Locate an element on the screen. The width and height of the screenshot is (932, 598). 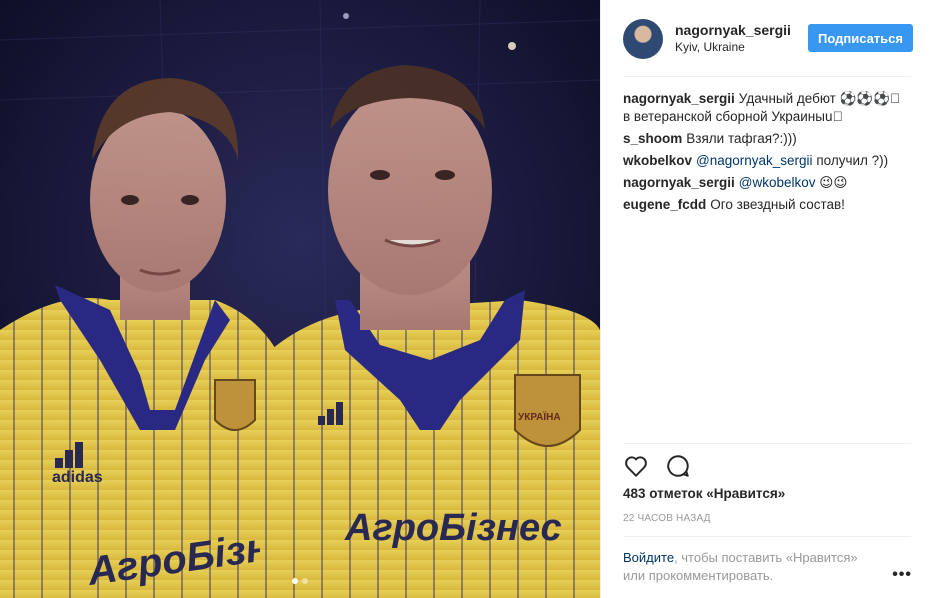
header-username: nagornyak_sergii is located at coordinates (733, 30).